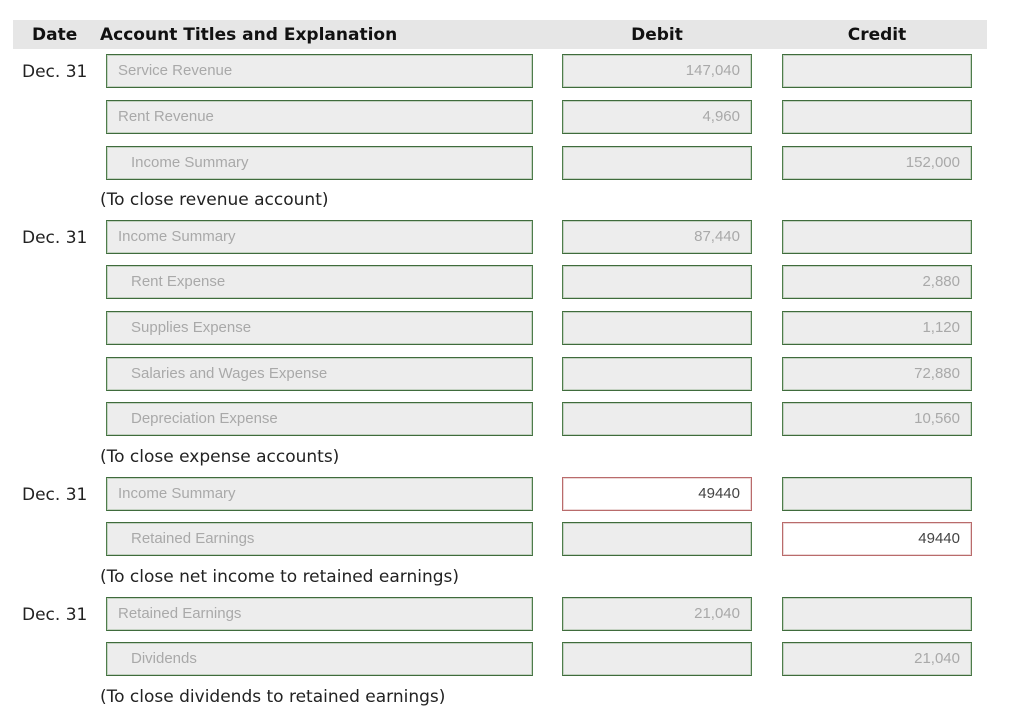 This screenshot has height=726, width=1024. I want to click on account-field: Salaries and Wages Expense, so click(319, 374).